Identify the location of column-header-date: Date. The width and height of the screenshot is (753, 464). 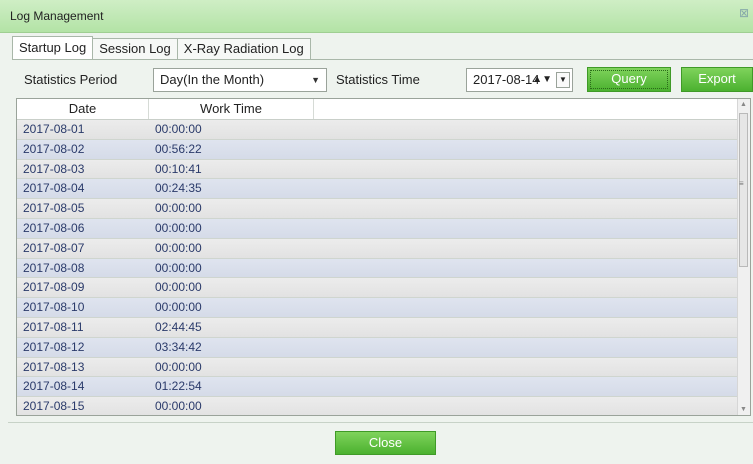
(83, 109).